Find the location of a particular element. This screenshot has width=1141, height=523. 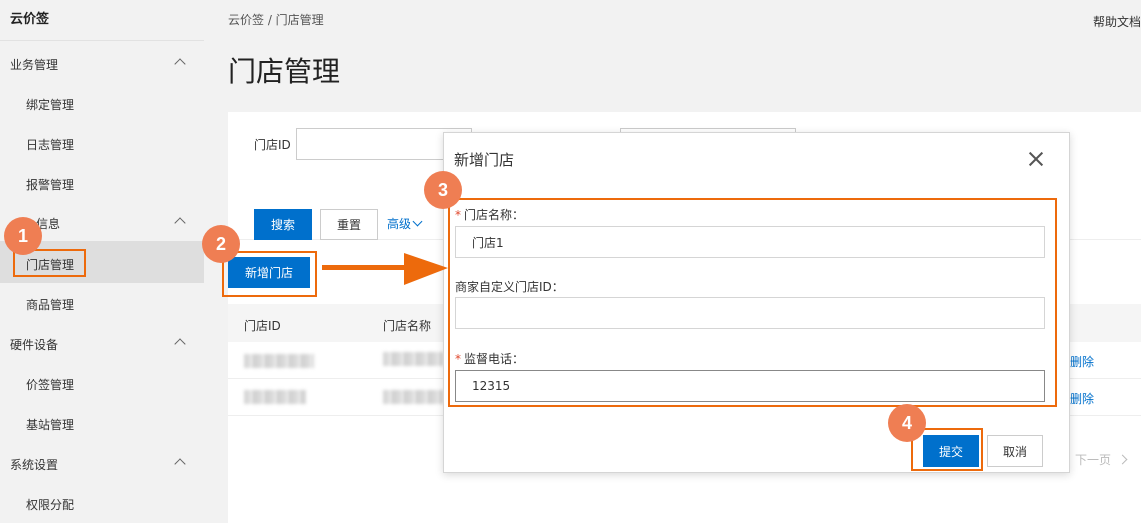

reset-button: 重置 is located at coordinates (349, 224).